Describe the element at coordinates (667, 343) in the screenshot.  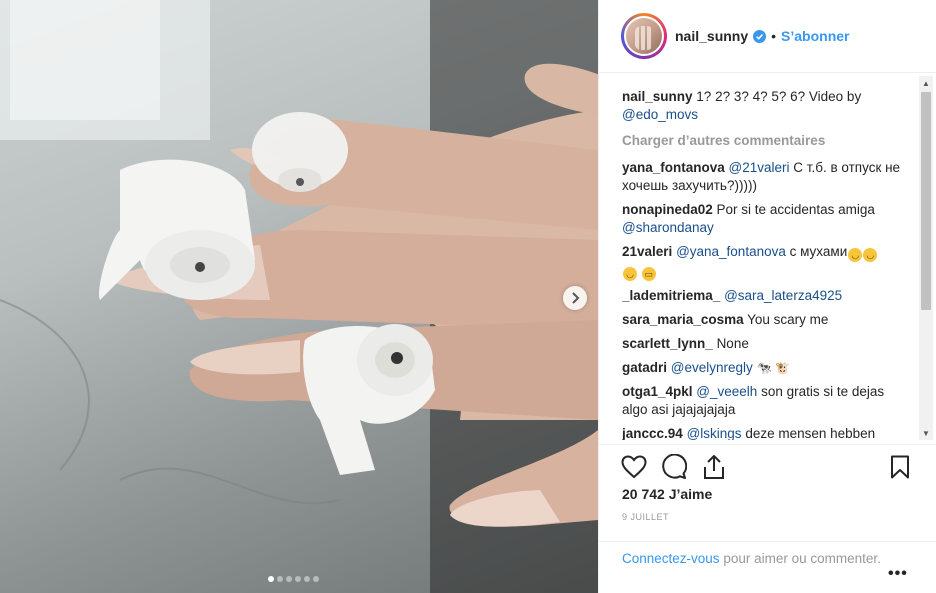
I see `comment-username: scarlett_lynn_` at that location.